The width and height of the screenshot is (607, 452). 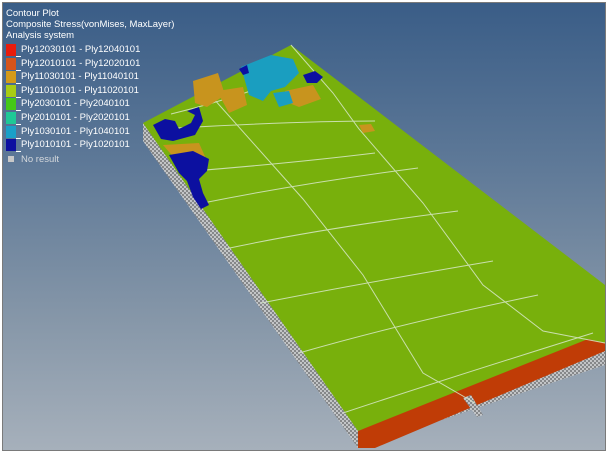 What do you see at coordinates (11, 158) in the screenshot?
I see `no-result-swatch` at bounding box center [11, 158].